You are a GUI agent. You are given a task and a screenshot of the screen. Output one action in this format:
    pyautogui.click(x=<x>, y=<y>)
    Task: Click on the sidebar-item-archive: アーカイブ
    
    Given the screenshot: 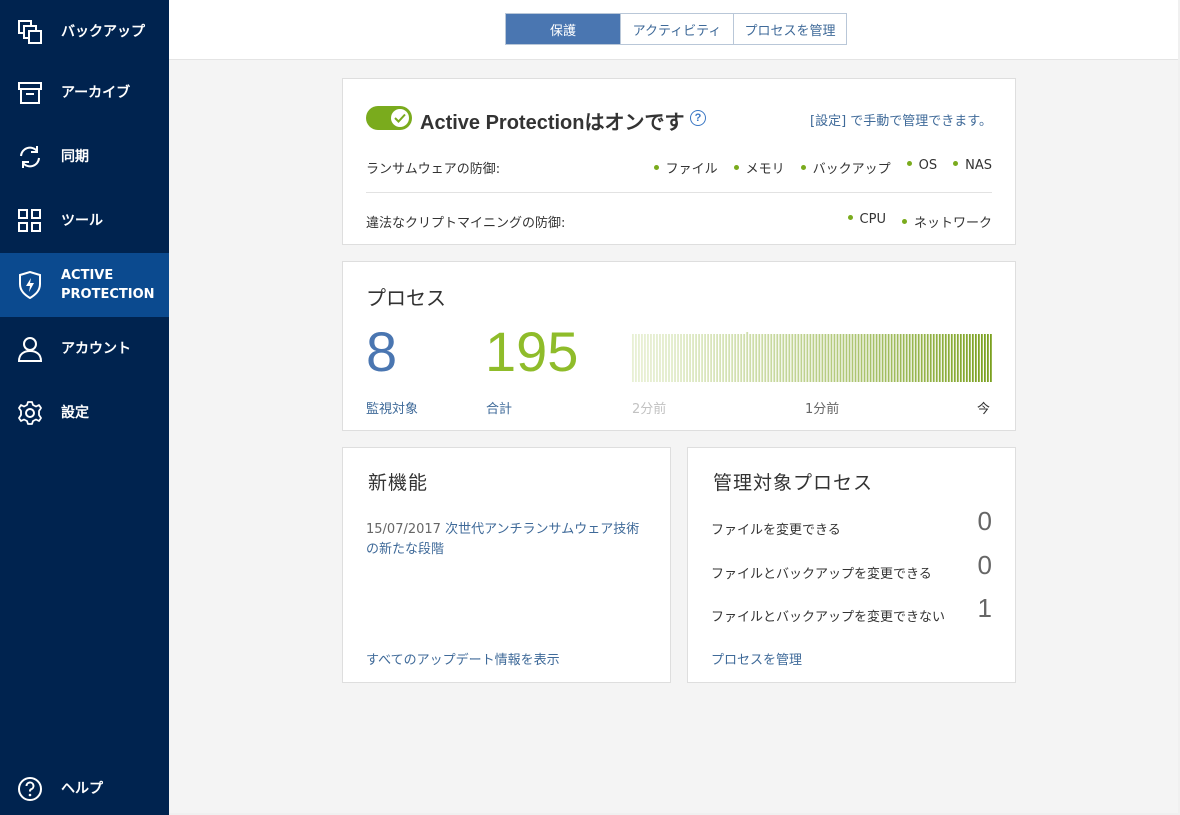 What is the action you would take?
    pyautogui.click(x=84, y=93)
    